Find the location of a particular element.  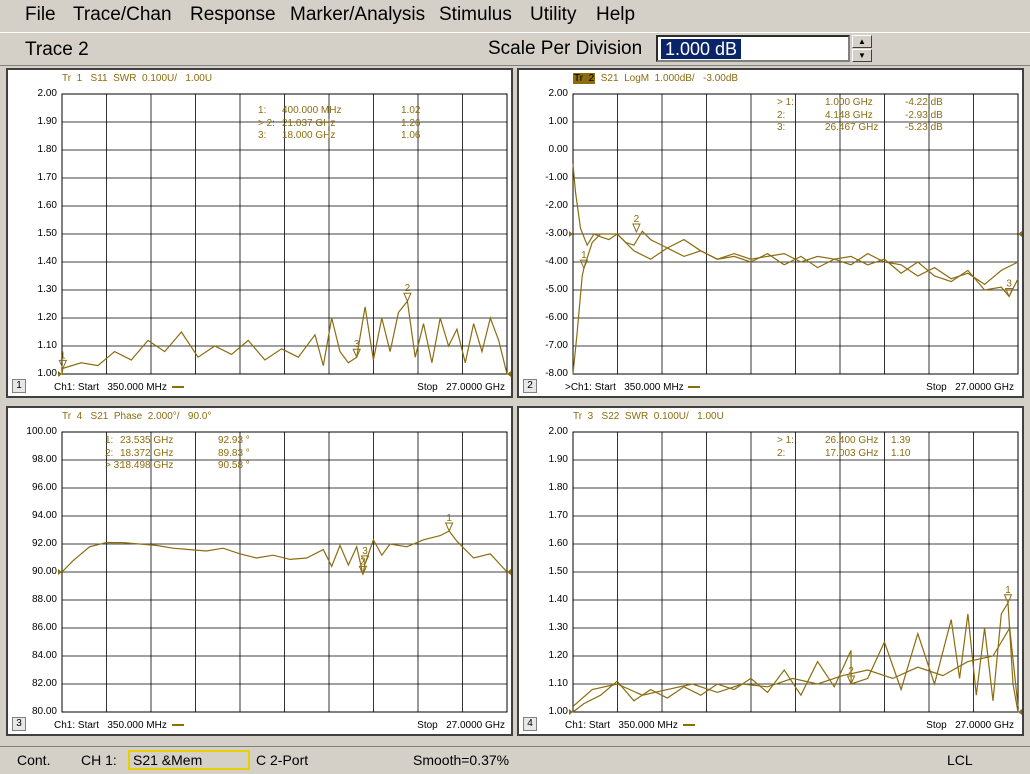

marker-label: > 2: is located at coordinates (266, 123).